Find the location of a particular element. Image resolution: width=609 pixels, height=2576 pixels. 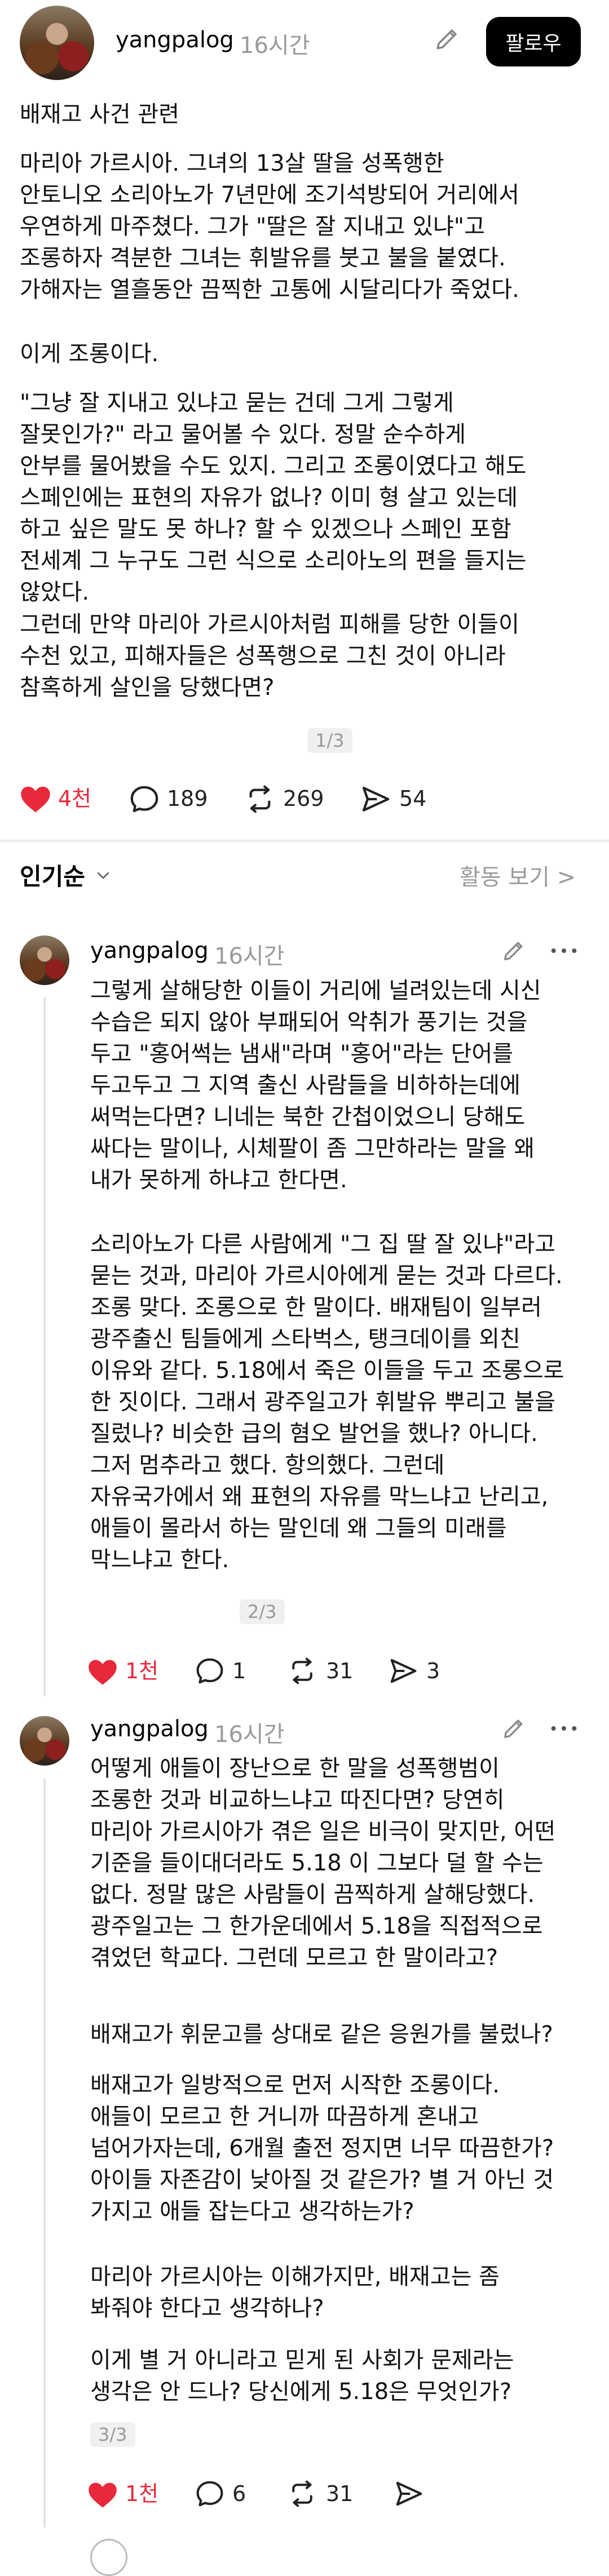

comment-count: 6 is located at coordinates (239, 2494).